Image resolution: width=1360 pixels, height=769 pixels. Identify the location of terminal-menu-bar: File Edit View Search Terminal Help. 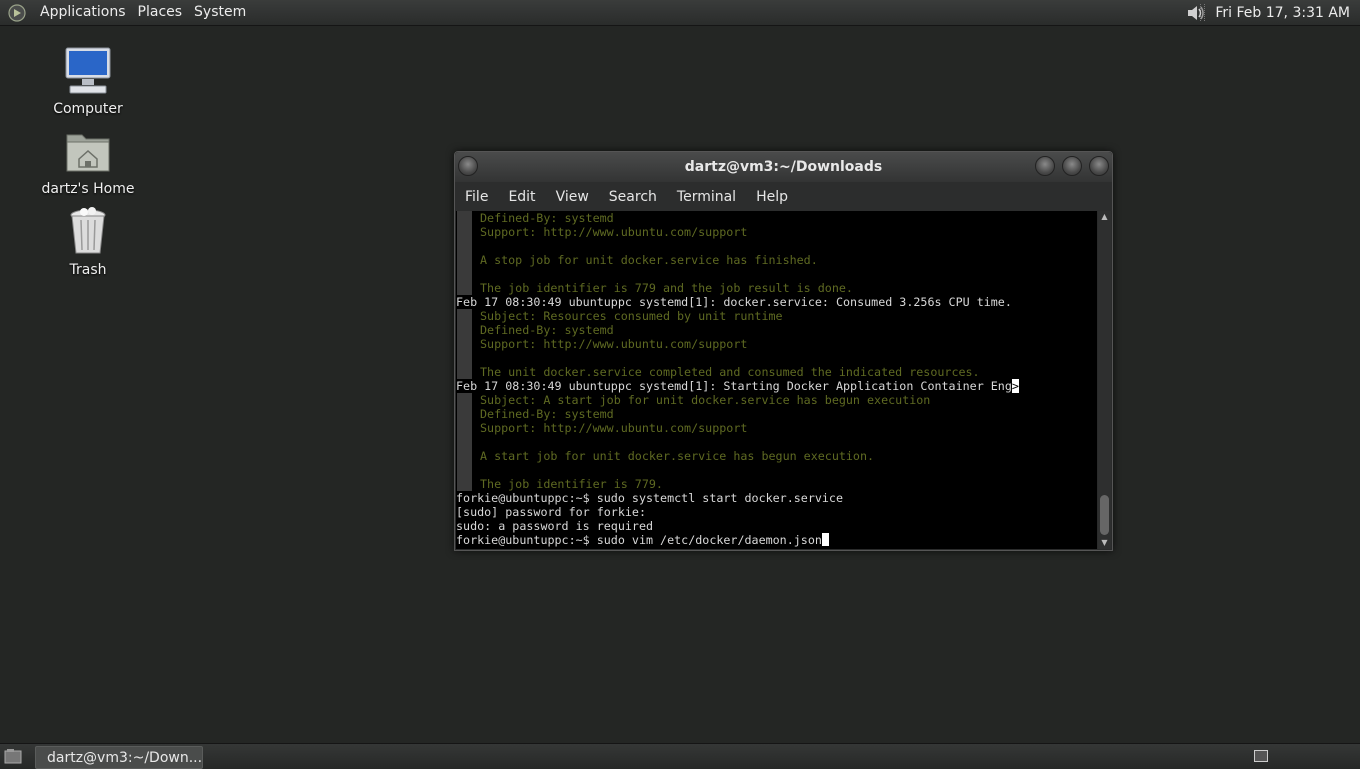
(783, 196).